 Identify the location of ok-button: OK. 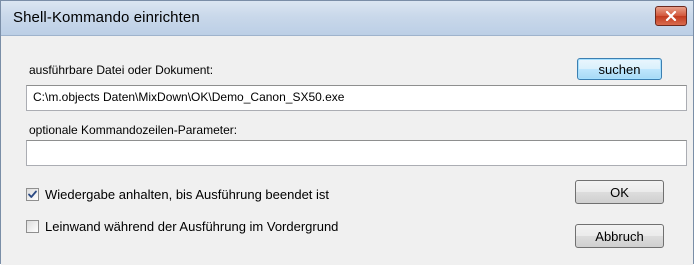
(619, 192).